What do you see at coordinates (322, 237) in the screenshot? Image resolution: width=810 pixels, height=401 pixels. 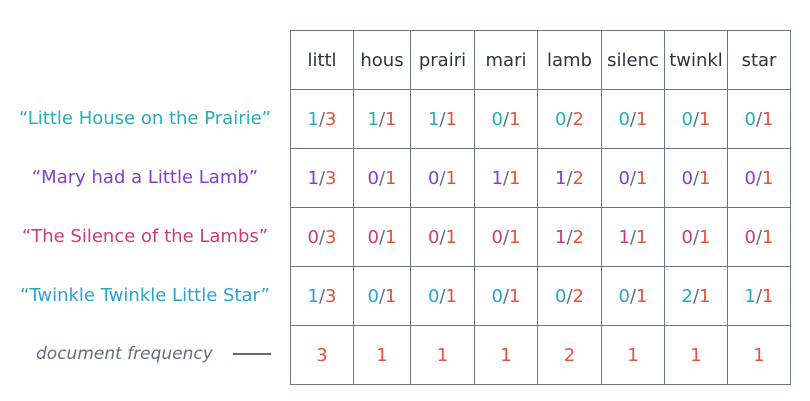 I see `count-cell: 0/3` at bounding box center [322, 237].